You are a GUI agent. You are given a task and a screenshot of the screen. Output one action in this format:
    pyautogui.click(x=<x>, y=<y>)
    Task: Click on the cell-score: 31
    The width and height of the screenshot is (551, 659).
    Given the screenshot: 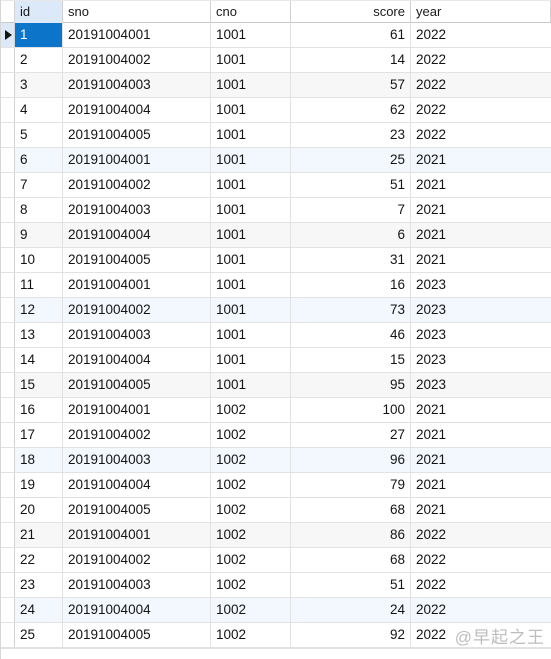 What is the action you would take?
    pyautogui.click(x=351, y=260)
    